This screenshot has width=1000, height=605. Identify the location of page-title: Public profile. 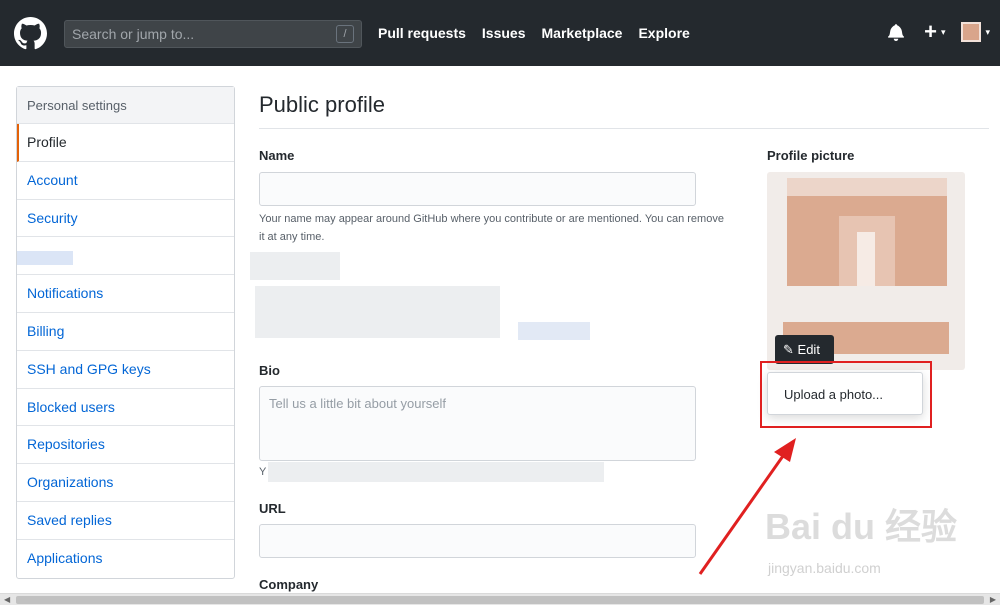
(322, 104).